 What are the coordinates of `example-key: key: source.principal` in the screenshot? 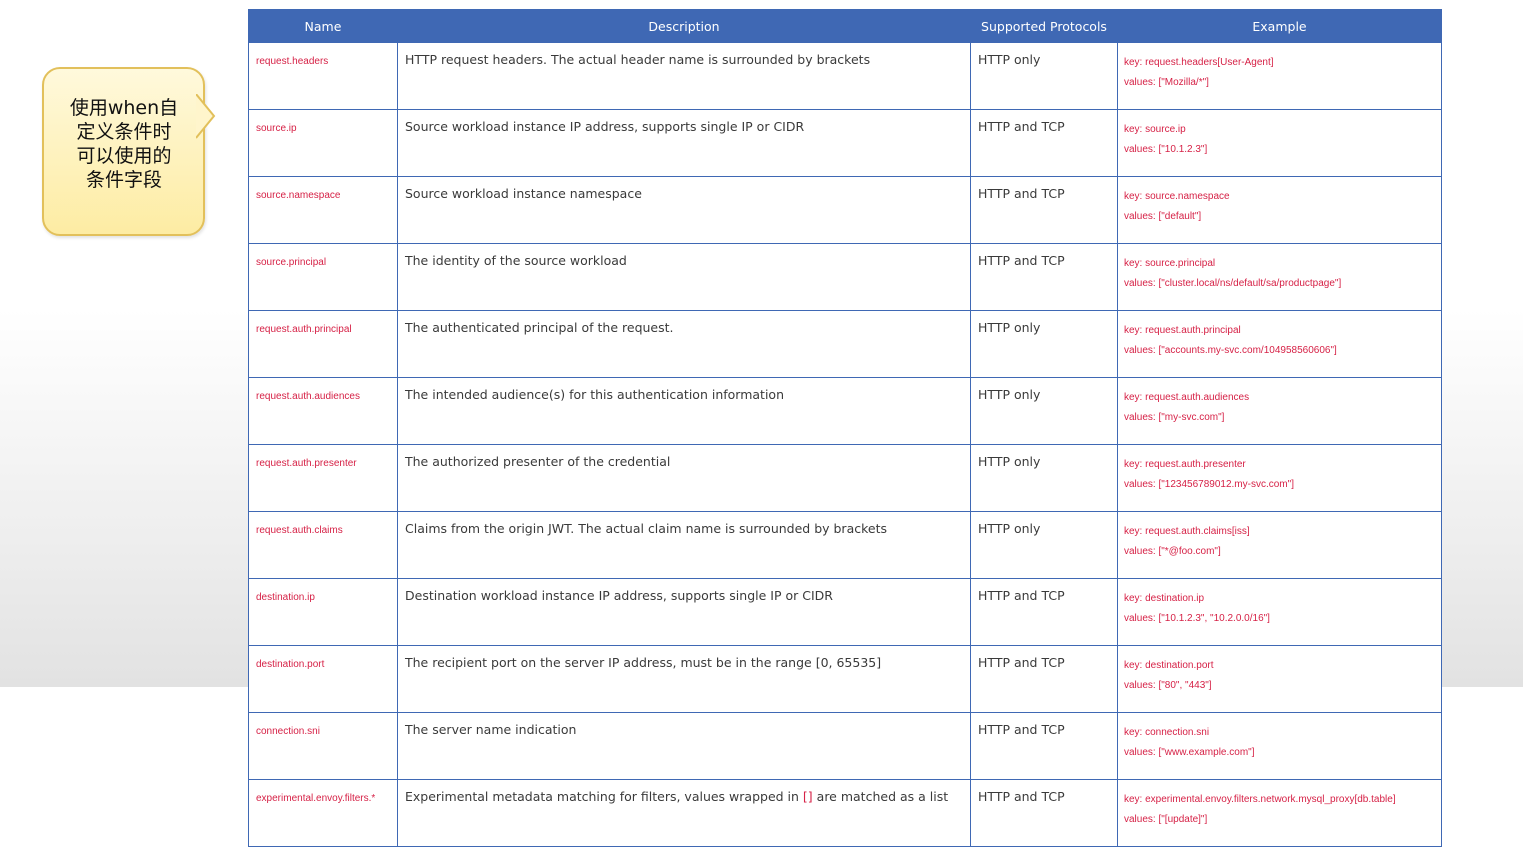 It's located at (1170, 263).